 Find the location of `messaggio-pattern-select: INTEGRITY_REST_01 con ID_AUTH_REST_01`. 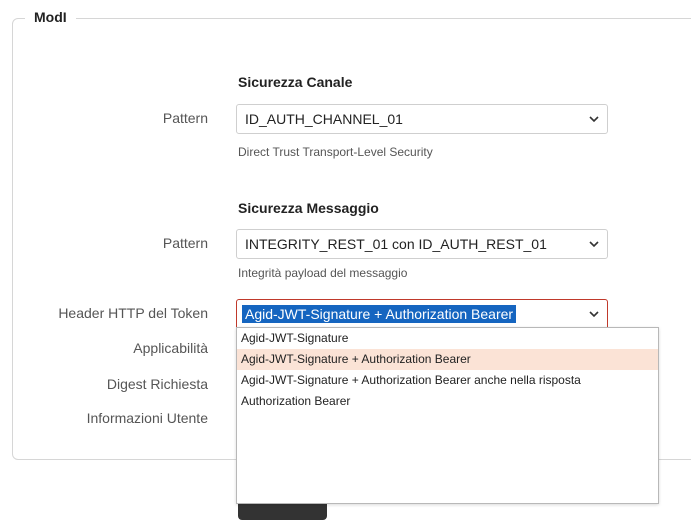

messaggio-pattern-select: INTEGRITY_REST_01 con ID_AUTH_REST_01 is located at coordinates (422, 244).